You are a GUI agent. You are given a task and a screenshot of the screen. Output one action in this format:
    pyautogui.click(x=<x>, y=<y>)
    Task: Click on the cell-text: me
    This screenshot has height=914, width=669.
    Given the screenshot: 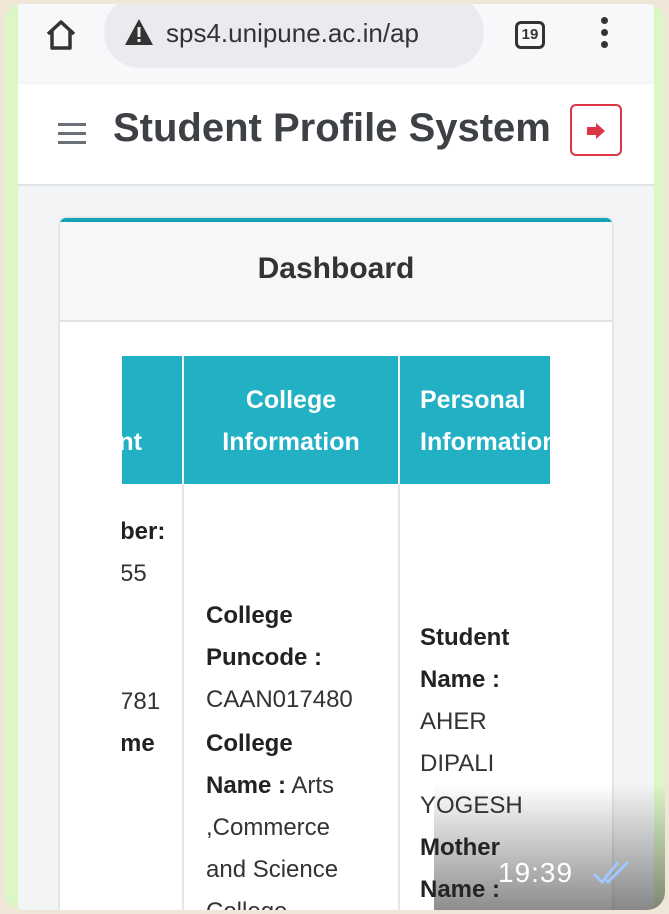 What is the action you would take?
    pyautogui.click(x=138, y=743)
    